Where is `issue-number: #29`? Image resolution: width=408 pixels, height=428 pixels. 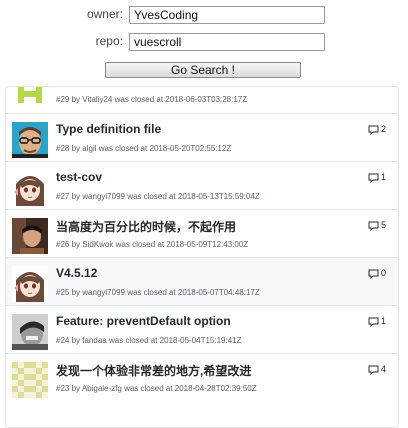 issue-number: #29 is located at coordinates (63, 99).